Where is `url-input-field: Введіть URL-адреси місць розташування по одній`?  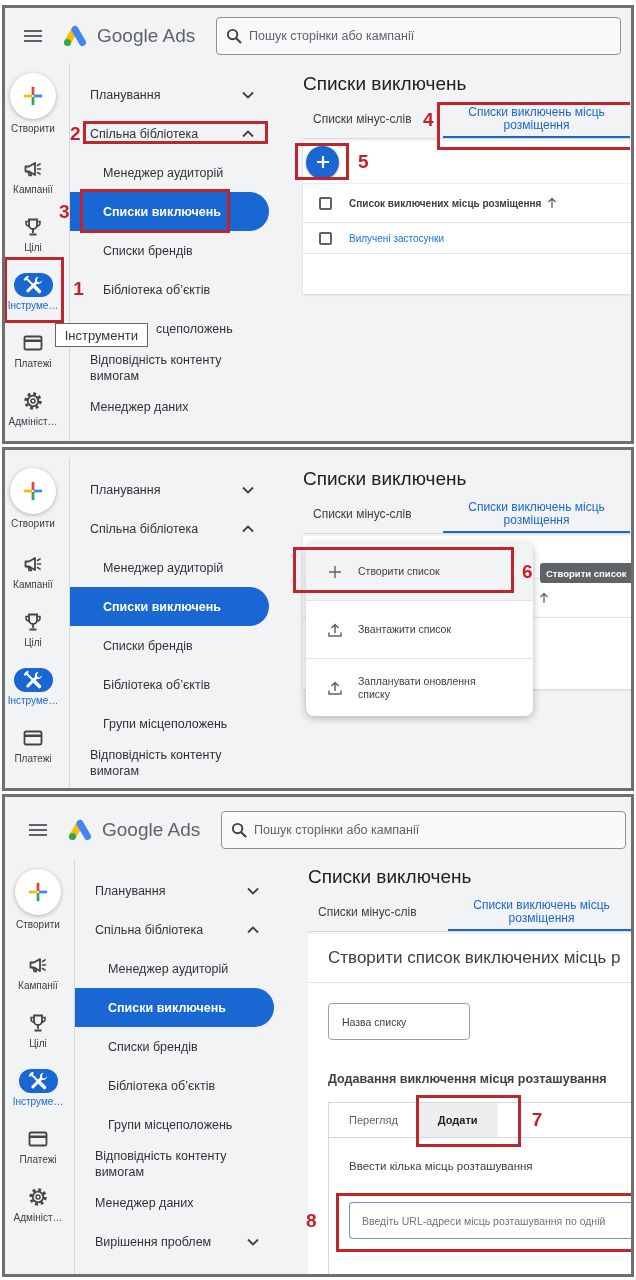 url-input-field: Введіть URL-адреси місць розташування по одній is located at coordinates (490, 1220).